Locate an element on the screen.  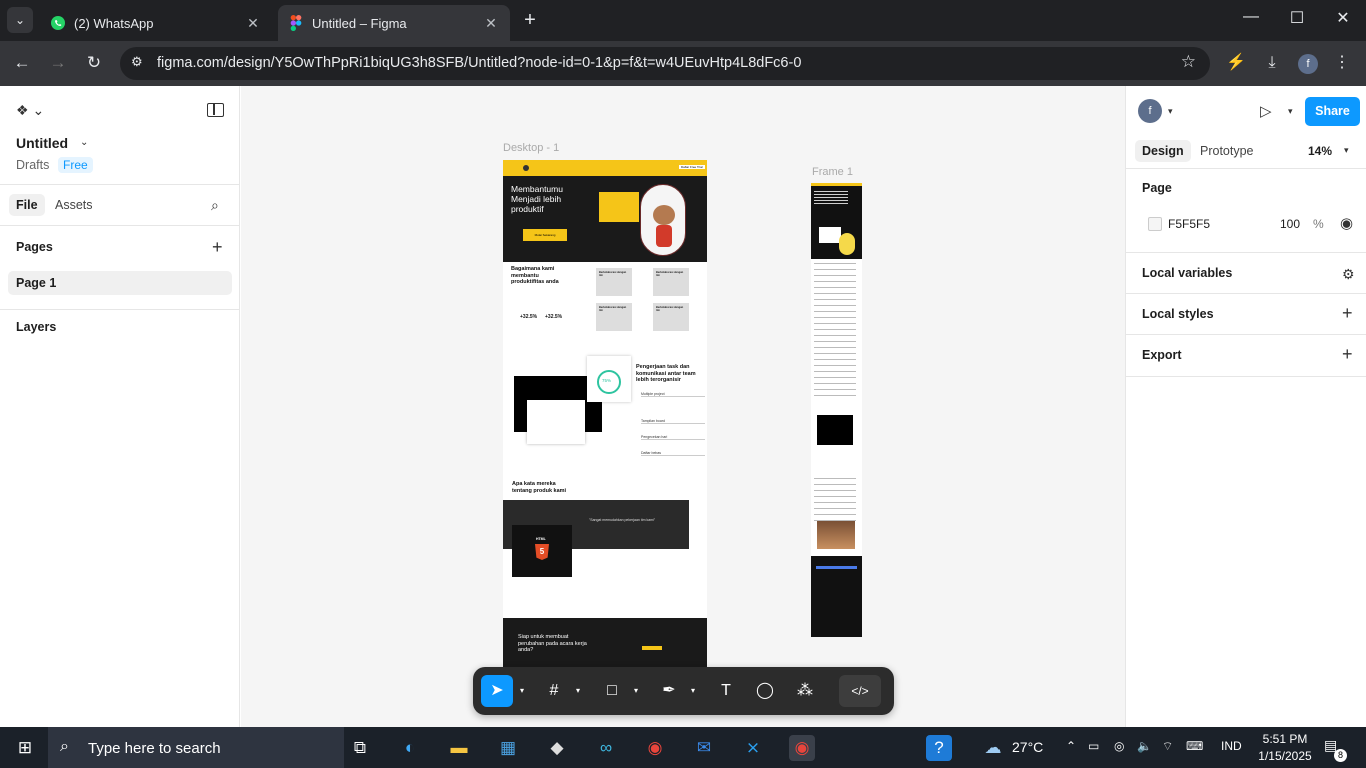
background-color-swatch is located at coordinates (1155, 224).